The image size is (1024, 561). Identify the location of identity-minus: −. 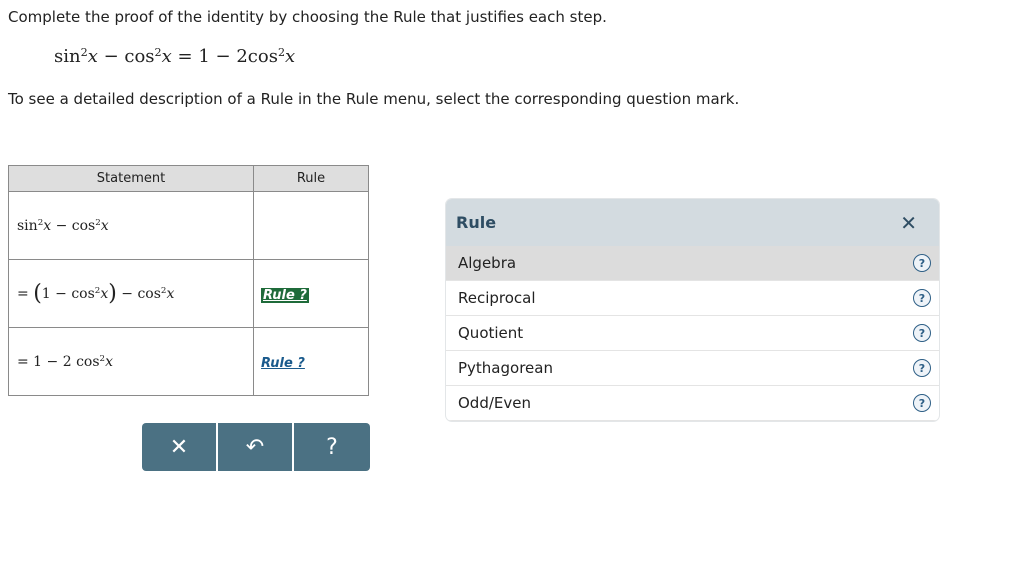
(111, 56).